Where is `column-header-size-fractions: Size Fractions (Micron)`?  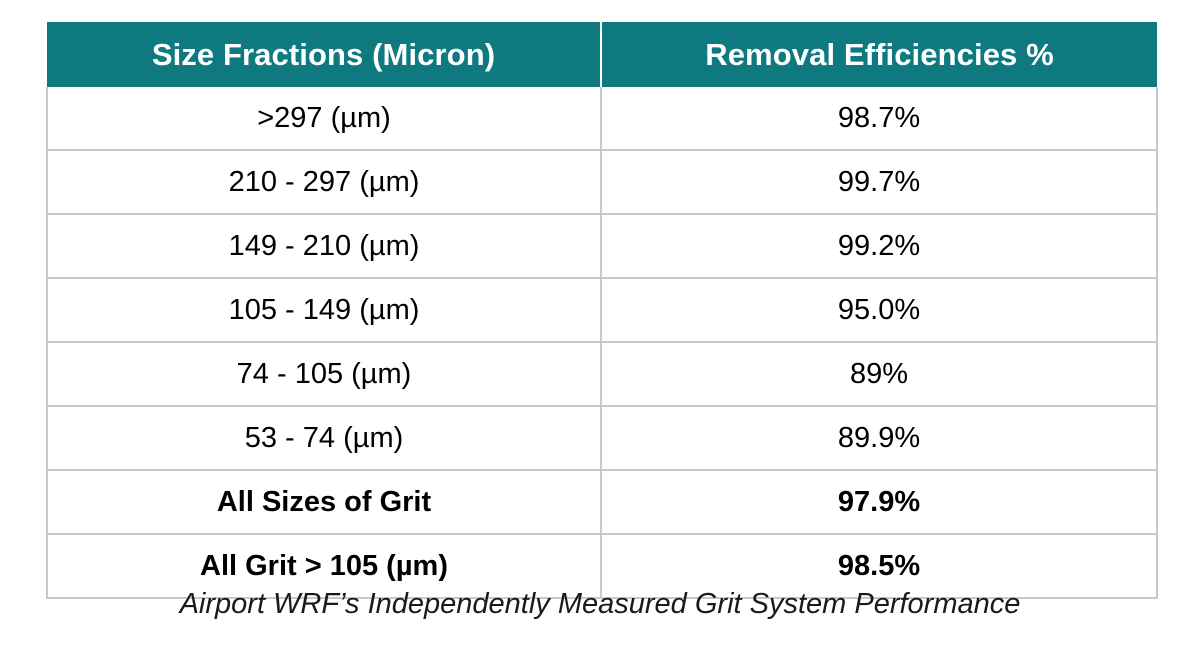 column-header-size-fractions: Size Fractions (Micron) is located at coordinates (324, 54).